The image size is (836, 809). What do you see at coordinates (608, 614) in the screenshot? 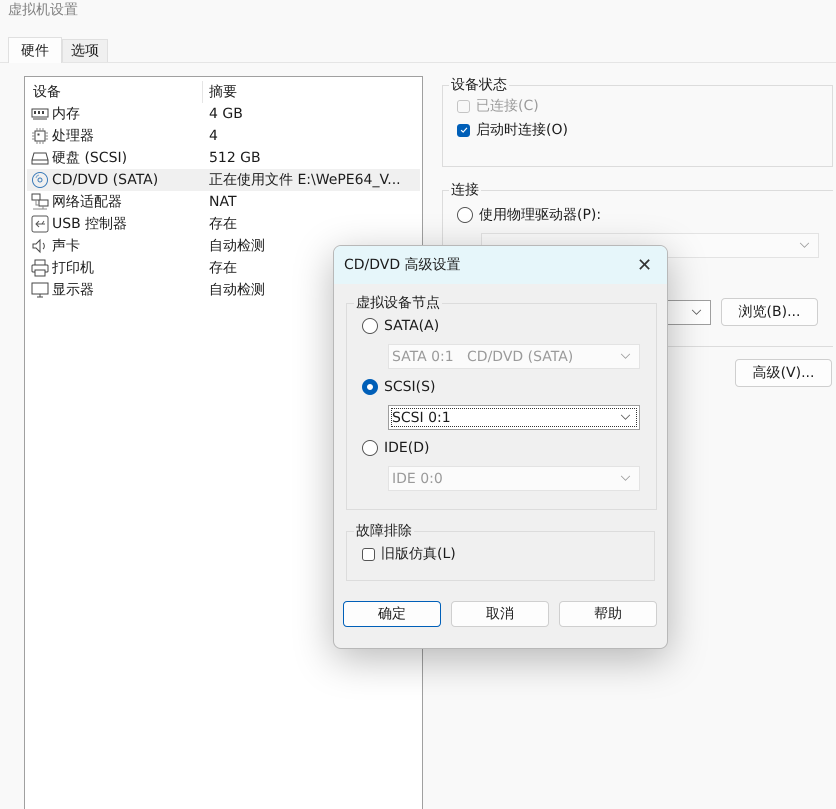
I see `dialog-button: 帮助` at bounding box center [608, 614].